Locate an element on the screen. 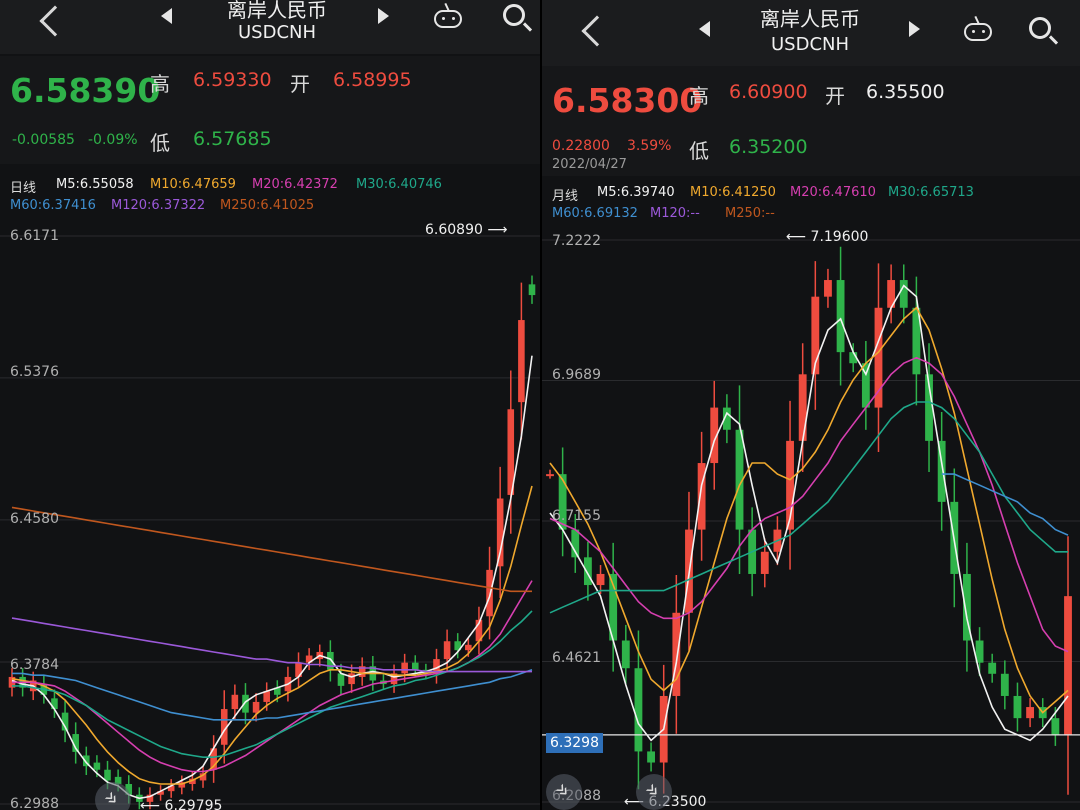 The image size is (1080, 810). period-label: 月线 is located at coordinates (565, 194).